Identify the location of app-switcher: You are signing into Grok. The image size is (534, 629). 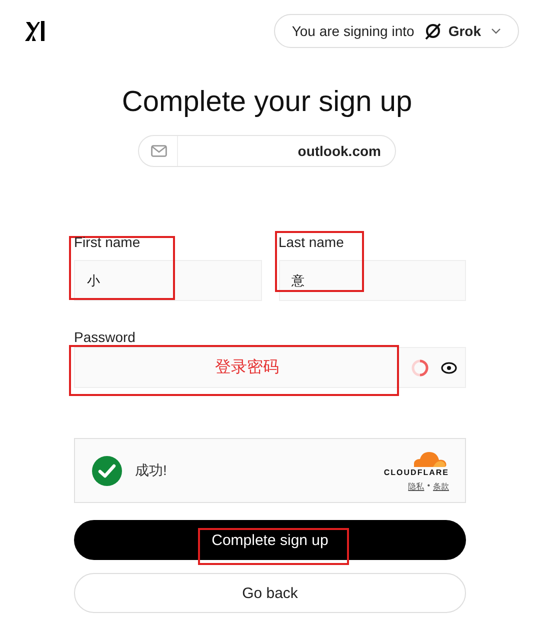
(396, 31).